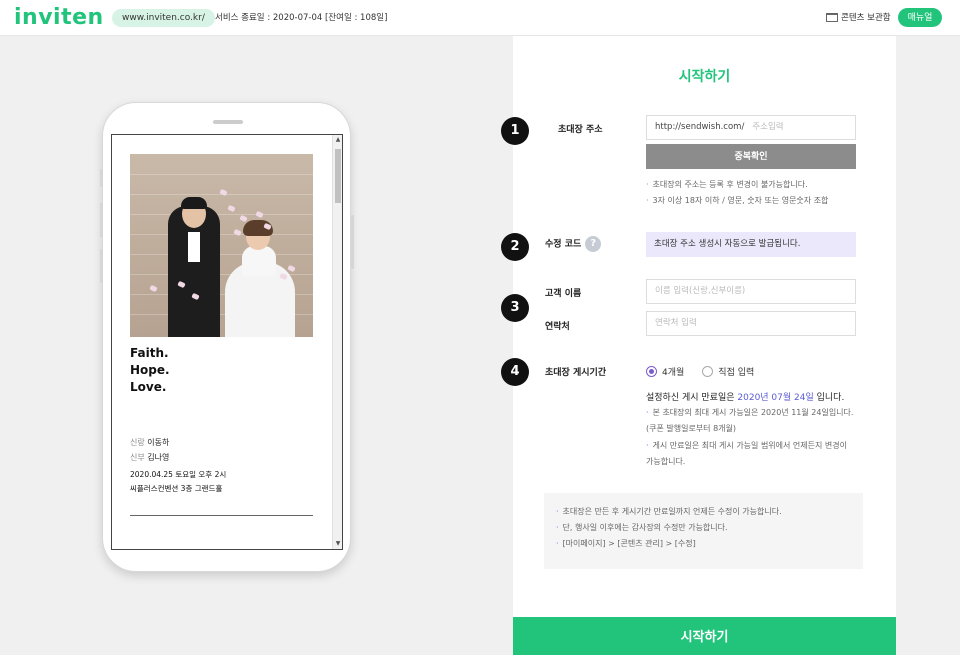 The width and height of the screenshot is (960, 655). I want to click on customer-name-input: 이름 입력(신랑,신부이름), so click(751, 291).